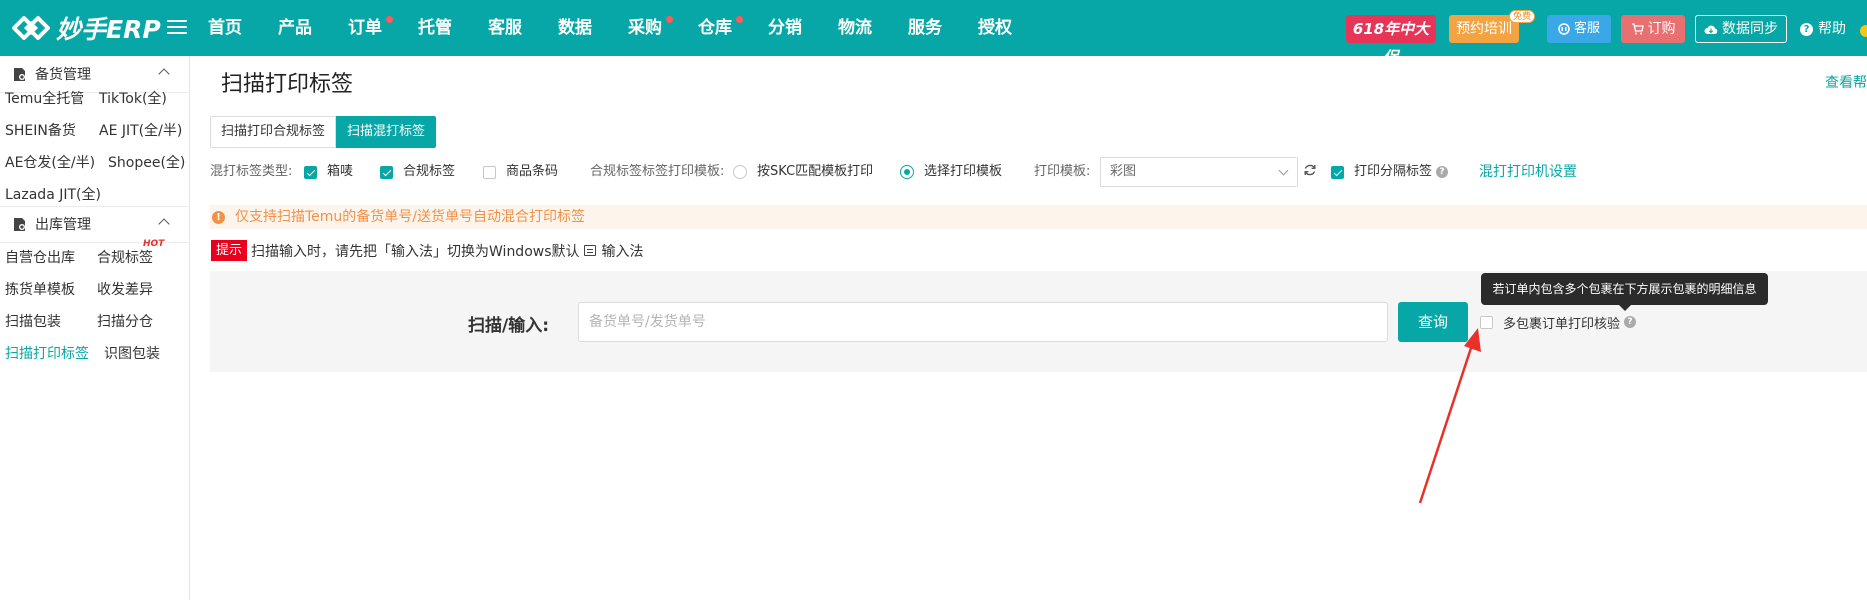 The height and width of the screenshot is (600, 1867). I want to click on nav-item-purchase: 采购, so click(663, 28).